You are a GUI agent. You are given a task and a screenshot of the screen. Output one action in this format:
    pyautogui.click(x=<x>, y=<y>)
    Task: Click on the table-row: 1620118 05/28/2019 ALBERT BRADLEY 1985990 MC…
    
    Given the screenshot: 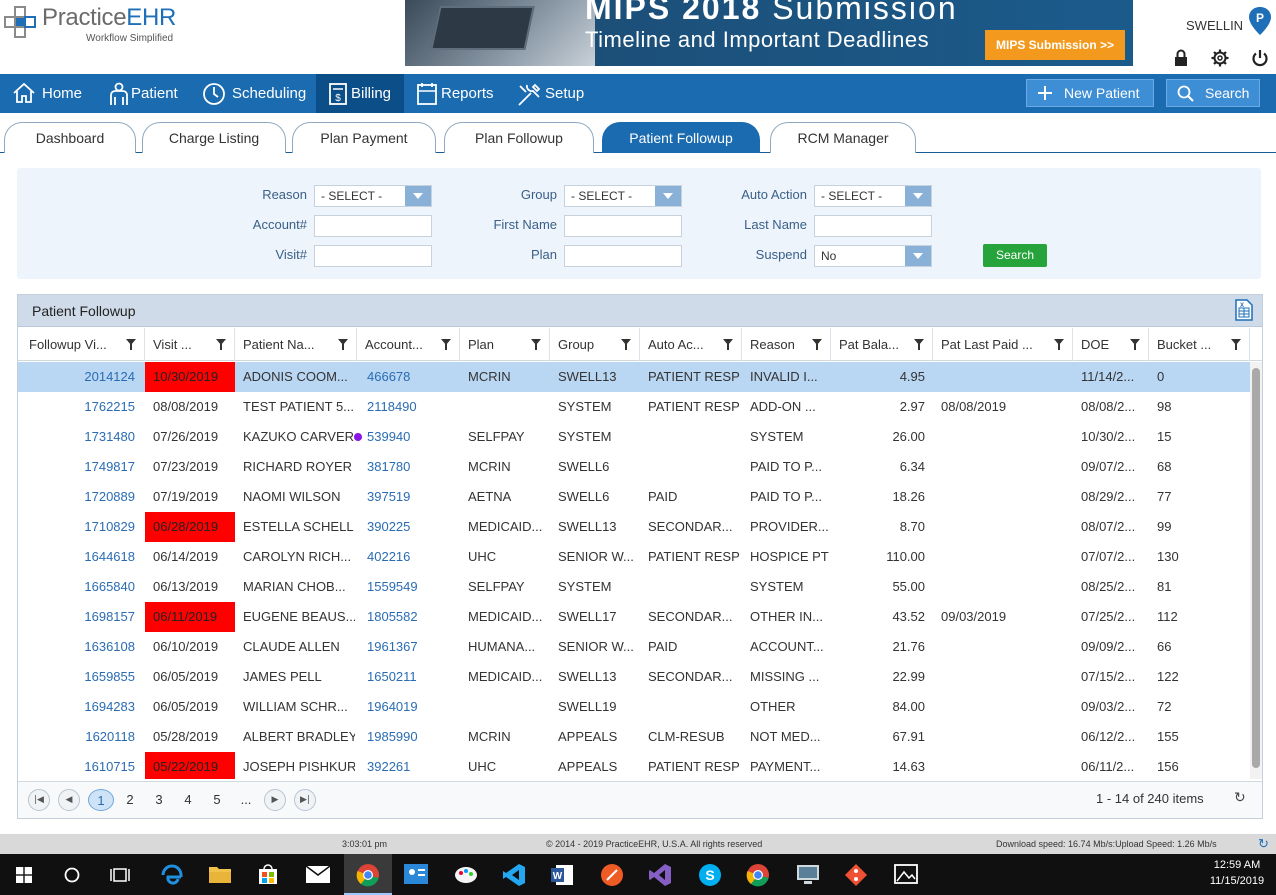 What is the action you would take?
    pyautogui.click(x=634, y=737)
    